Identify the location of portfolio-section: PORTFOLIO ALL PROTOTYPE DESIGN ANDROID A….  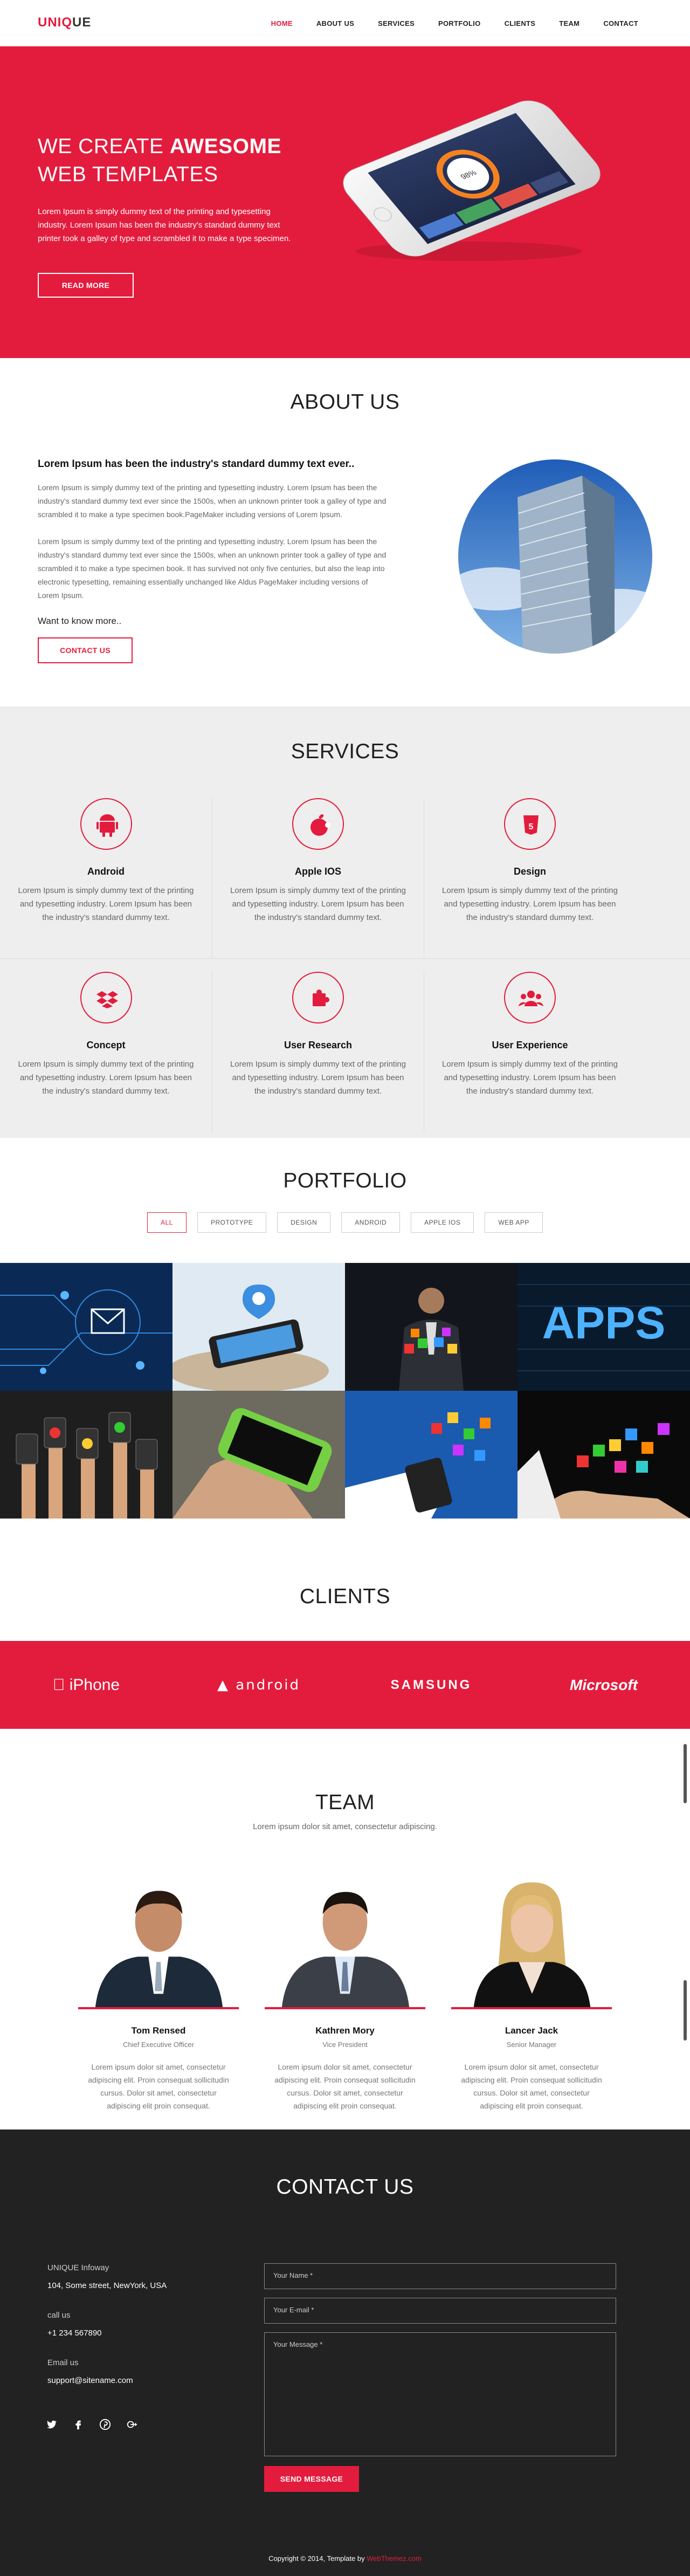
(345, 1330).